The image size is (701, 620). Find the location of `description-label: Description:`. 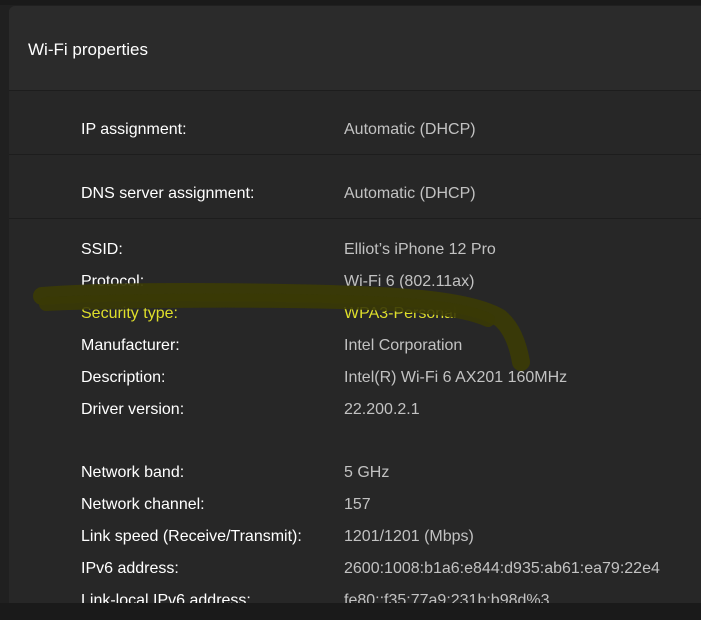

description-label: Description: is located at coordinates (123, 377).